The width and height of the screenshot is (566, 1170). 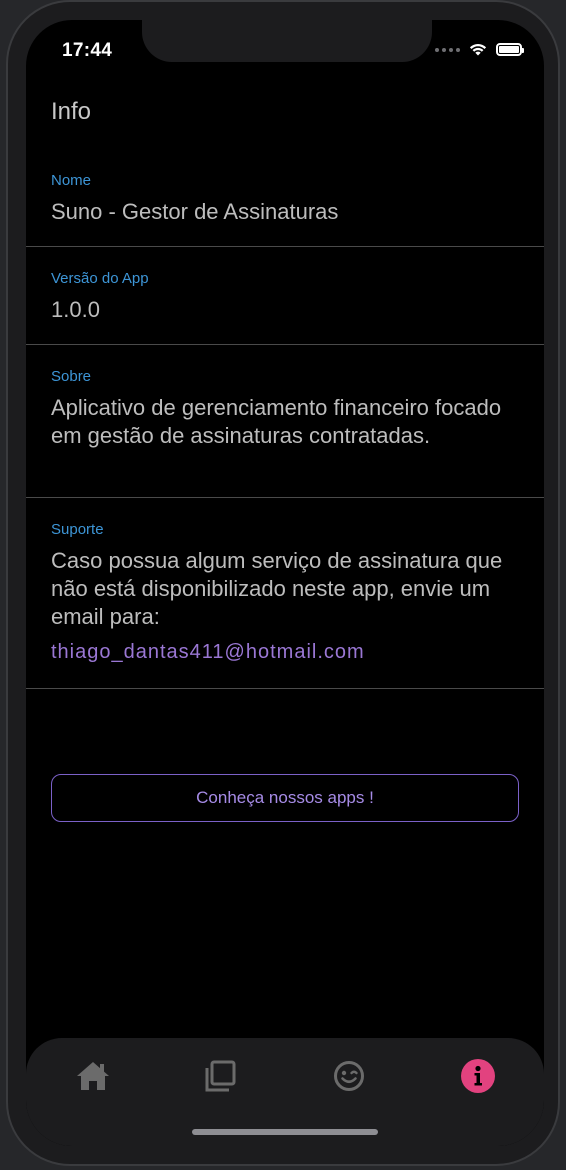 I want to click on section-versao: Versão do App 1.0.0, so click(x=285, y=307).